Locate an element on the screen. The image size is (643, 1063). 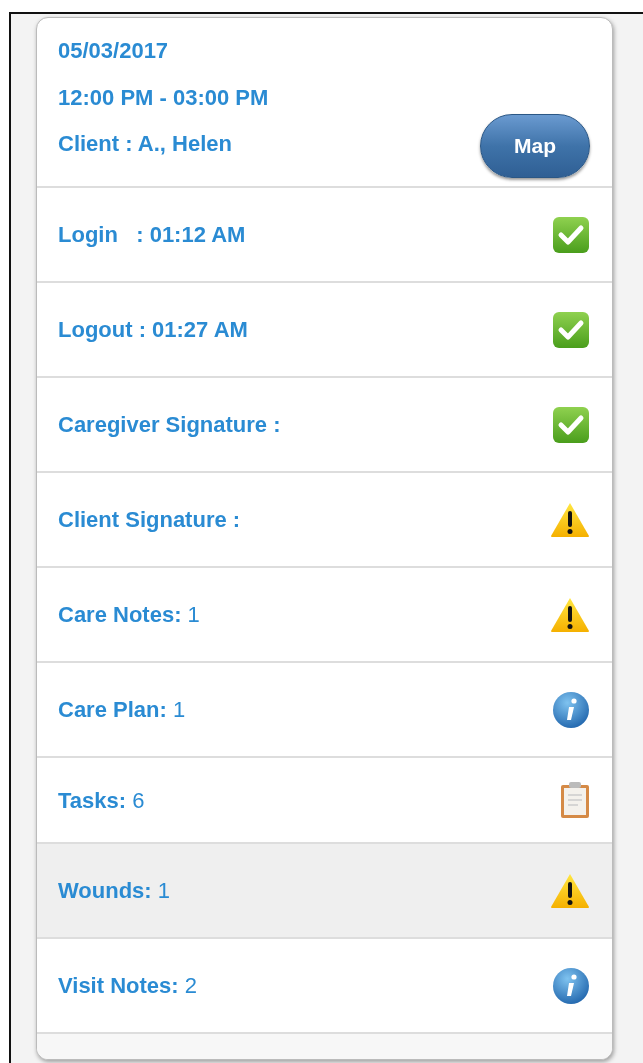
list-row: Client Signature : is located at coordinates (324, 520).